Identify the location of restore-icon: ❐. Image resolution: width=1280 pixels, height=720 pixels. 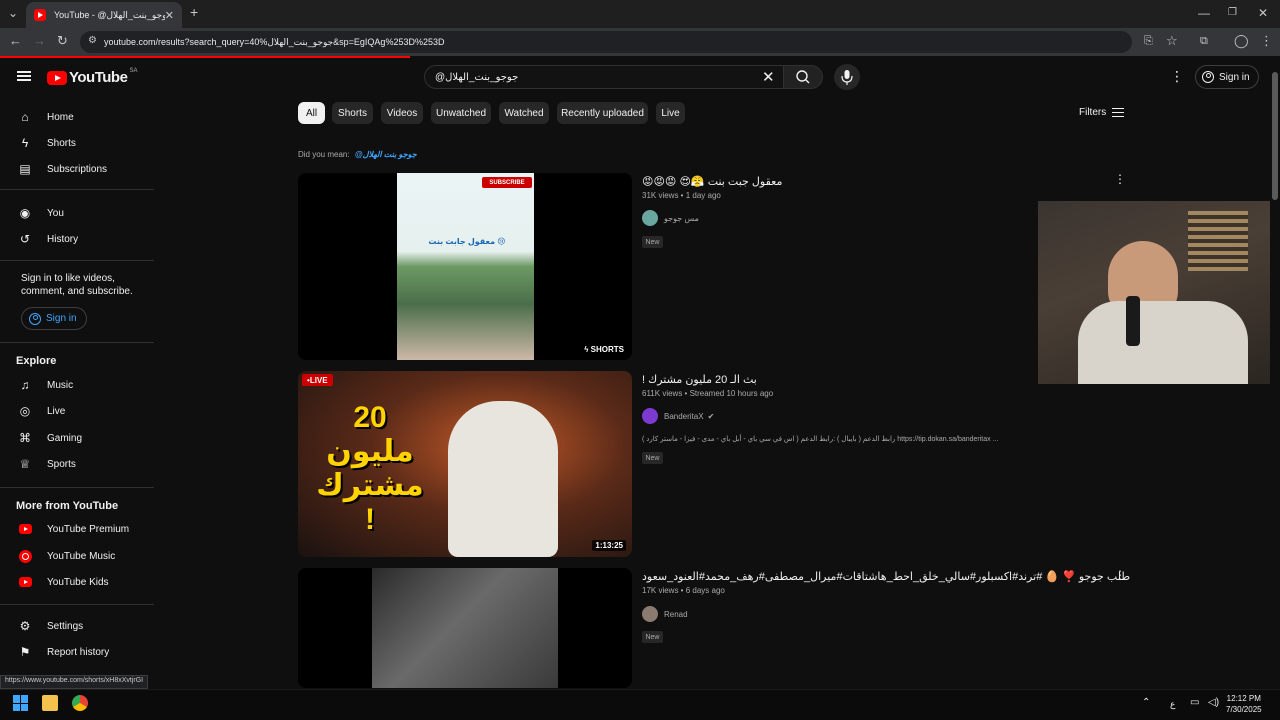
(1232, 12).